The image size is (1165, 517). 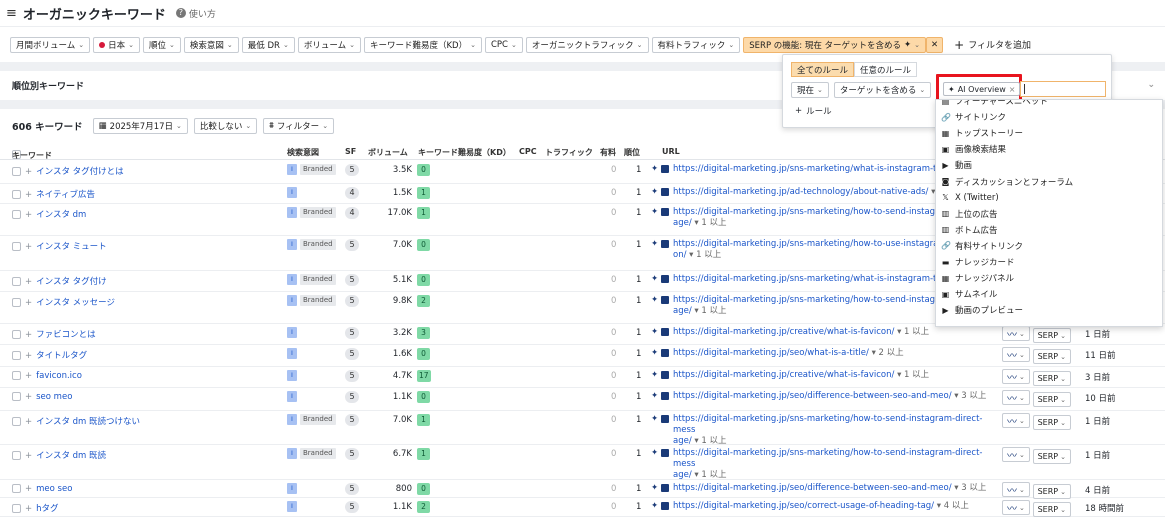 What do you see at coordinates (88, 422) in the screenshot?
I see `keyword-link: インスタ dm 既読つけない` at bounding box center [88, 422].